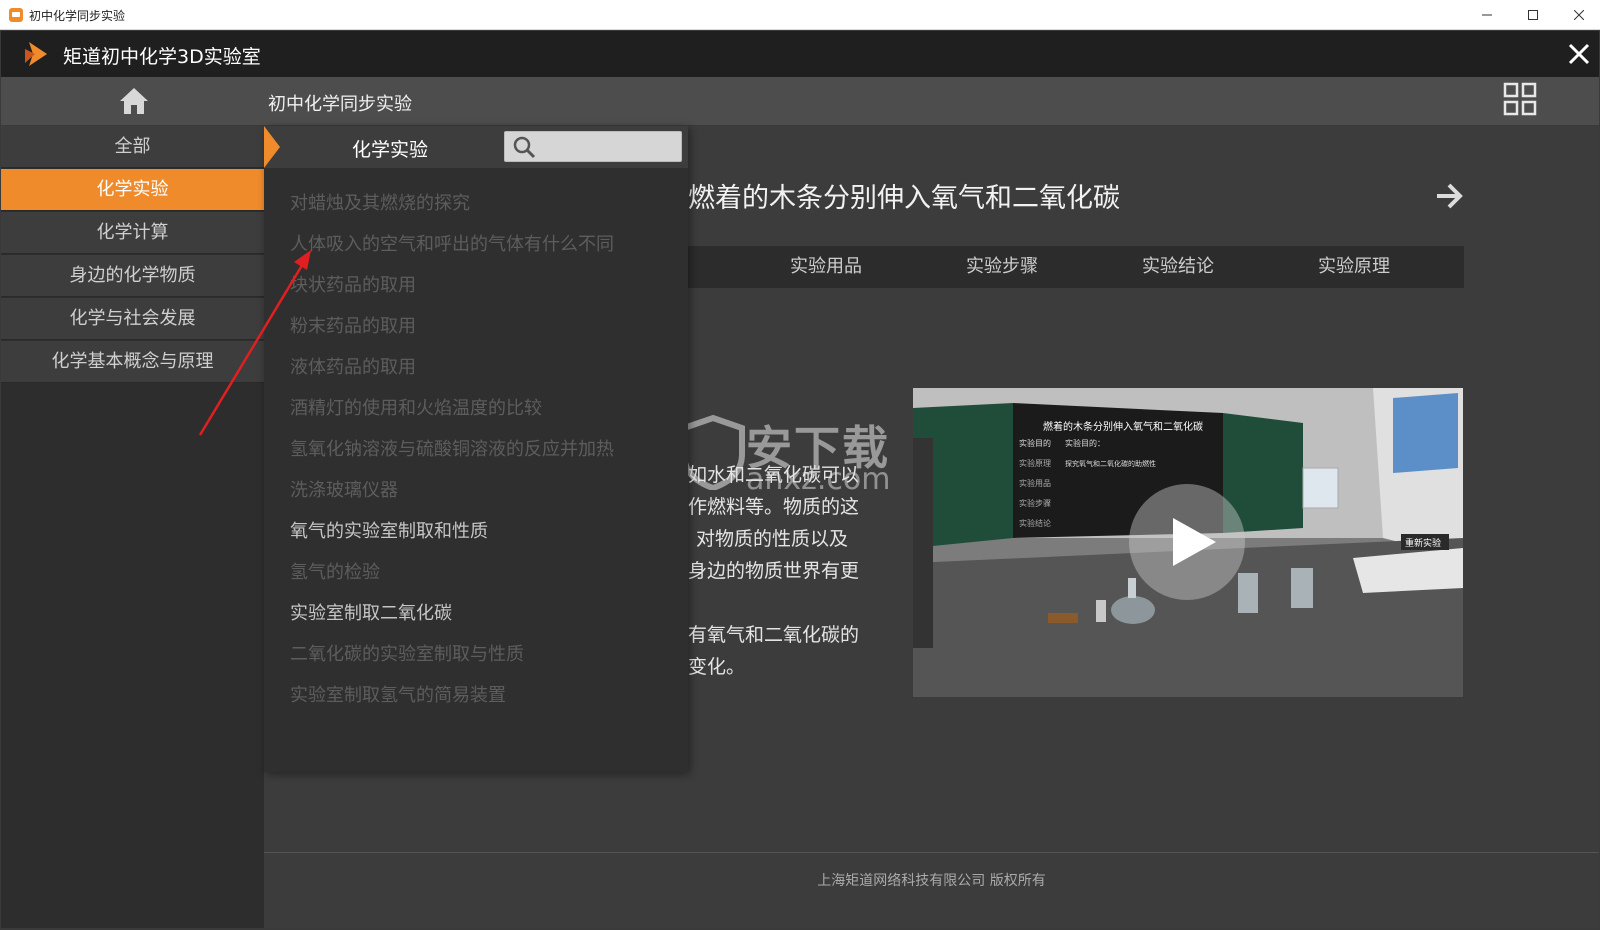 The height and width of the screenshot is (930, 1600). What do you see at coordinates (1035, 523) in the screenshot?
I see `board-label: 实验结论` at bounding box center [1035, 523].